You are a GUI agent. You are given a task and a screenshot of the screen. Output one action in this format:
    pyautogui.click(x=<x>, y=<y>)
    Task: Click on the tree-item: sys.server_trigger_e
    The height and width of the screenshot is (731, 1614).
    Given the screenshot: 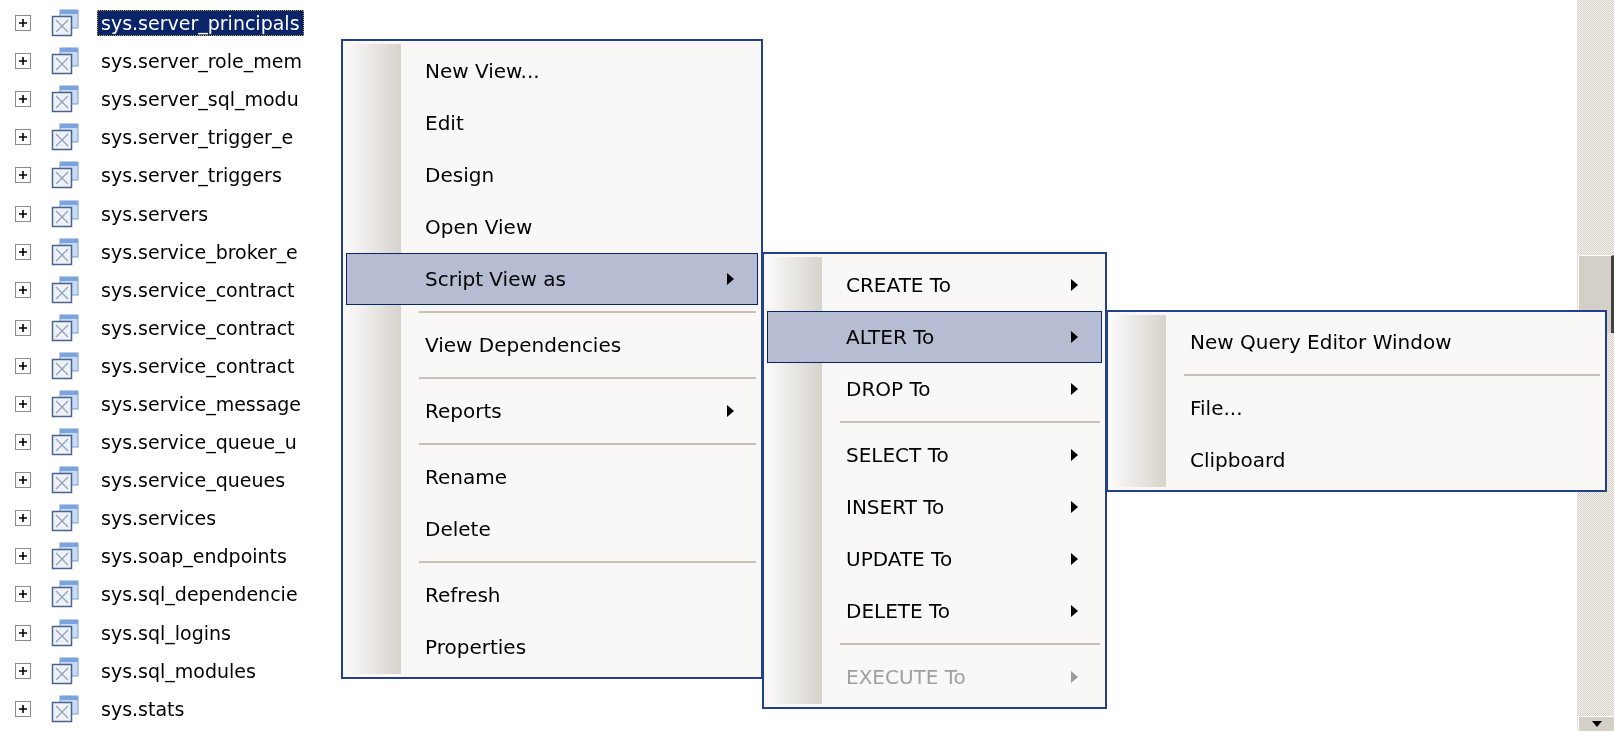 What is the action you would take?
    pyautogui.click(x=197, y=137)
    